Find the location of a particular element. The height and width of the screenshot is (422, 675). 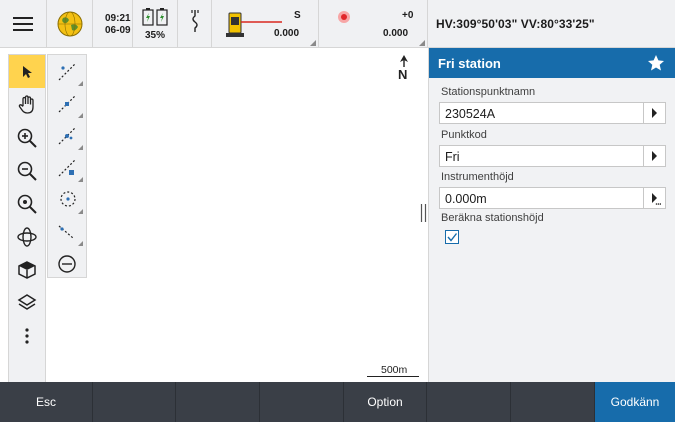

select-arrow-icon is located at coordinates (27, 71).